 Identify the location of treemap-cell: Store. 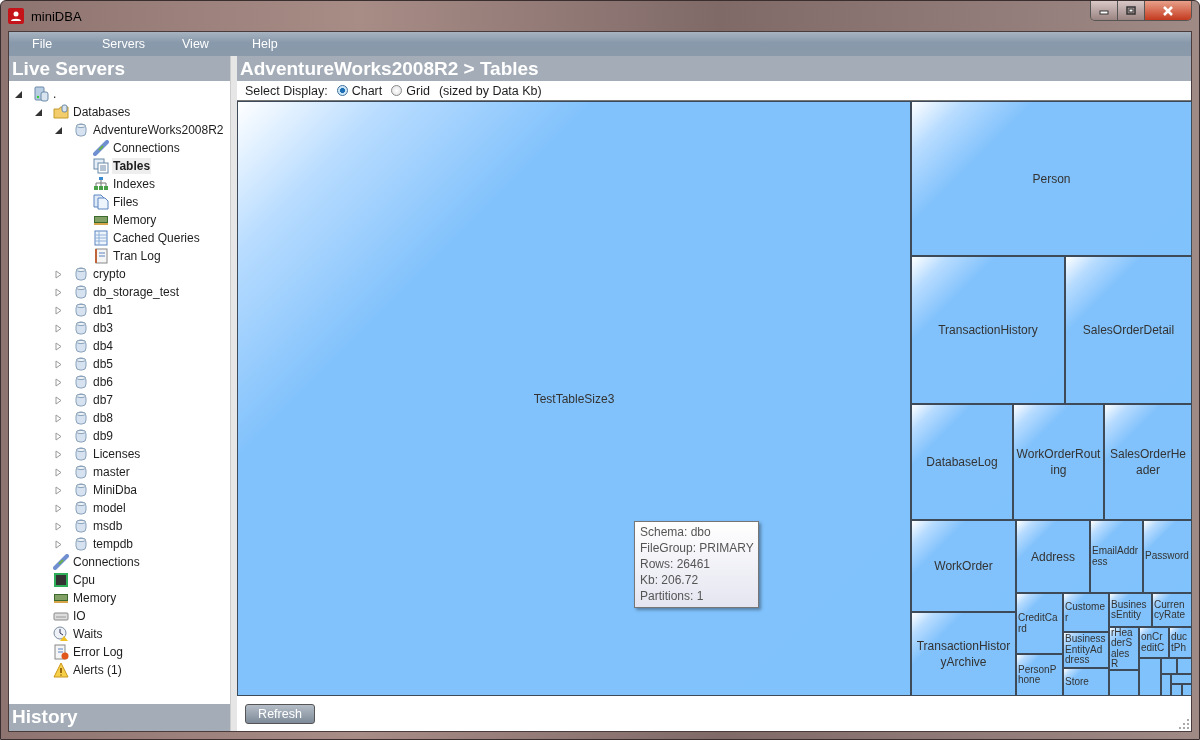
(1086, 682).